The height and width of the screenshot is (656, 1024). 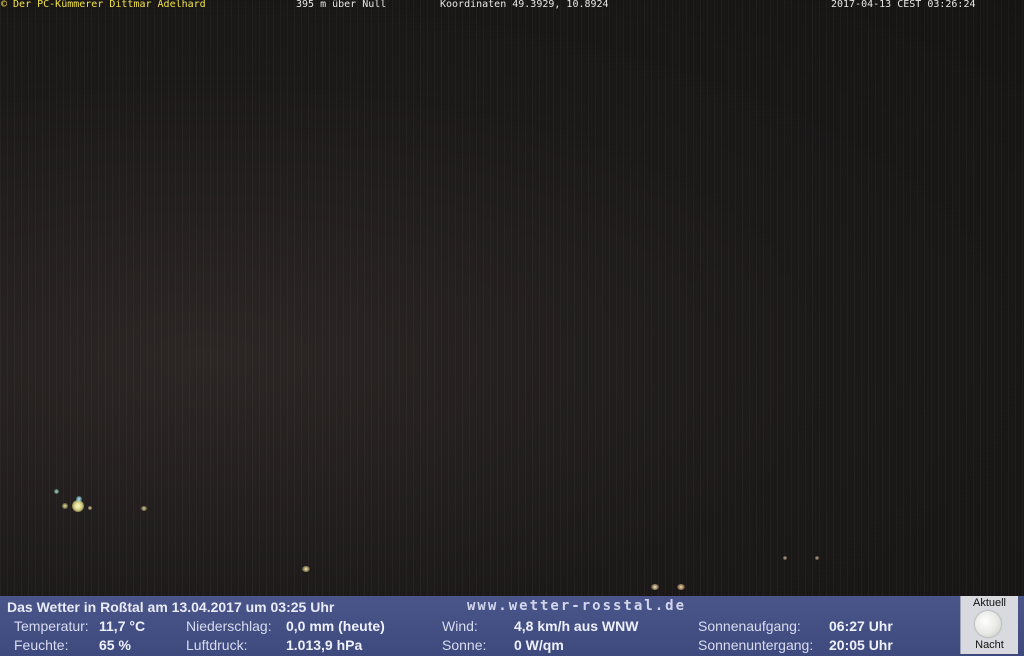 I want to click on copyright-text: © Der PC-Kümmerer Dittmar Adelhard, so click(x=103, y=5).